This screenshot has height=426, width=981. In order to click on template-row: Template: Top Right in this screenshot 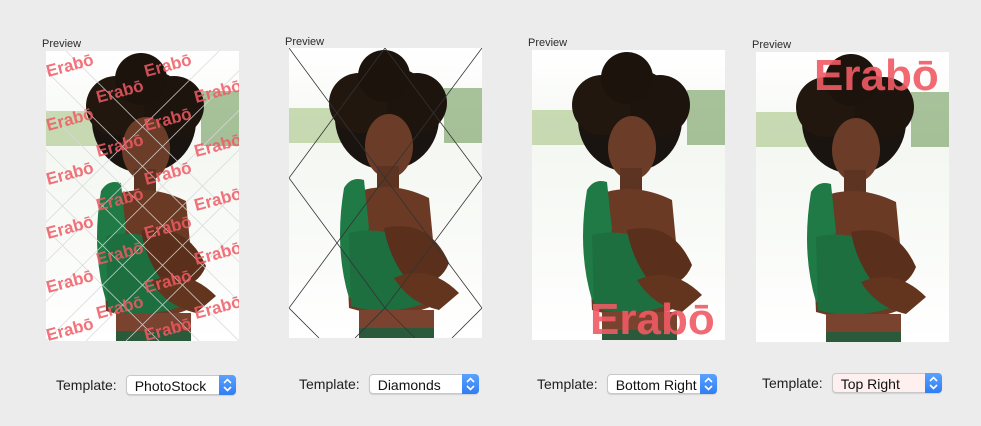, I will do `click(852, 383)`.